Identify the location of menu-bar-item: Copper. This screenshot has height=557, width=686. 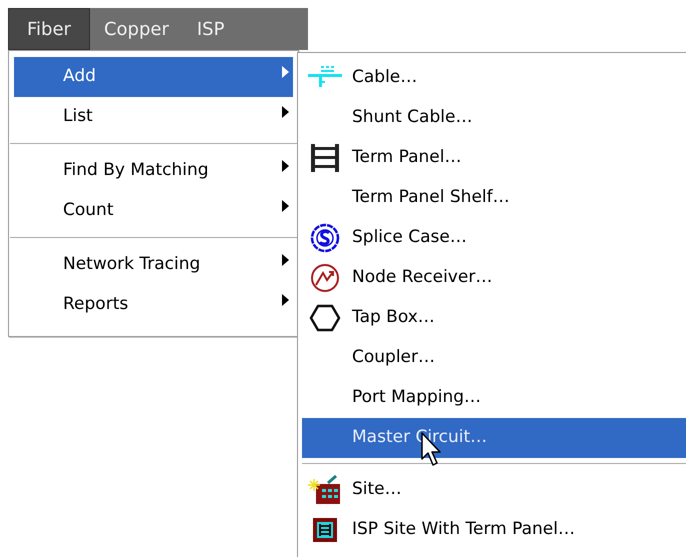
(136, 29).